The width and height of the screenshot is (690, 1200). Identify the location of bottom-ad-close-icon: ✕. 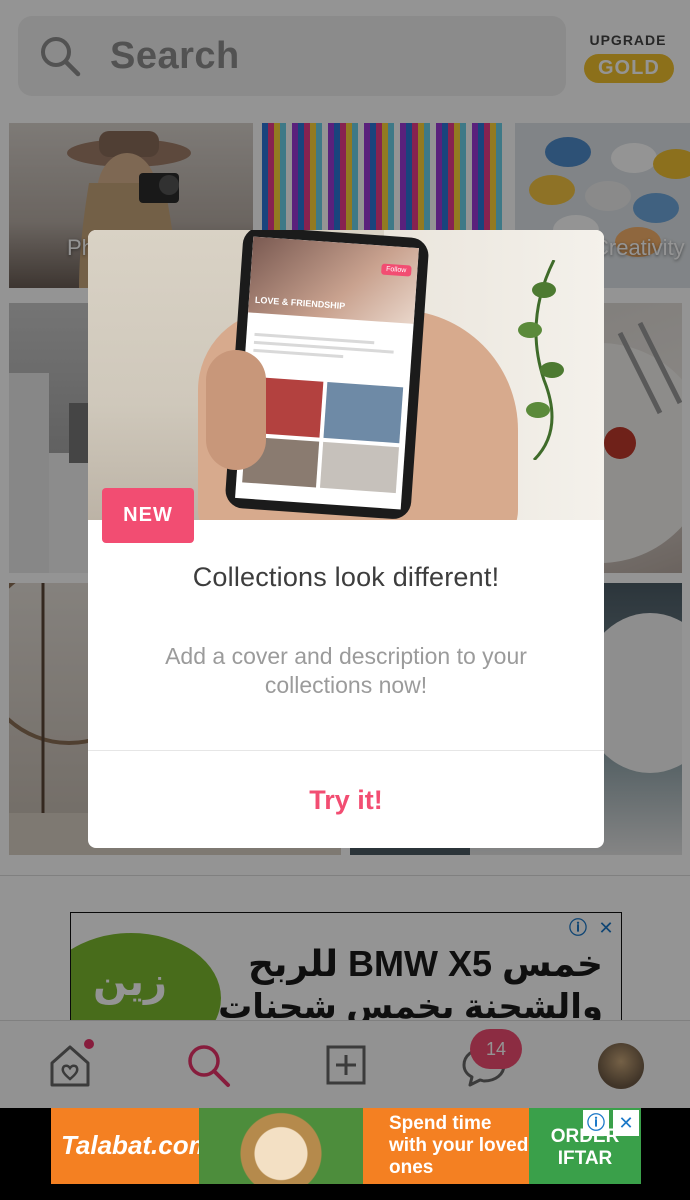
(626, 1123).